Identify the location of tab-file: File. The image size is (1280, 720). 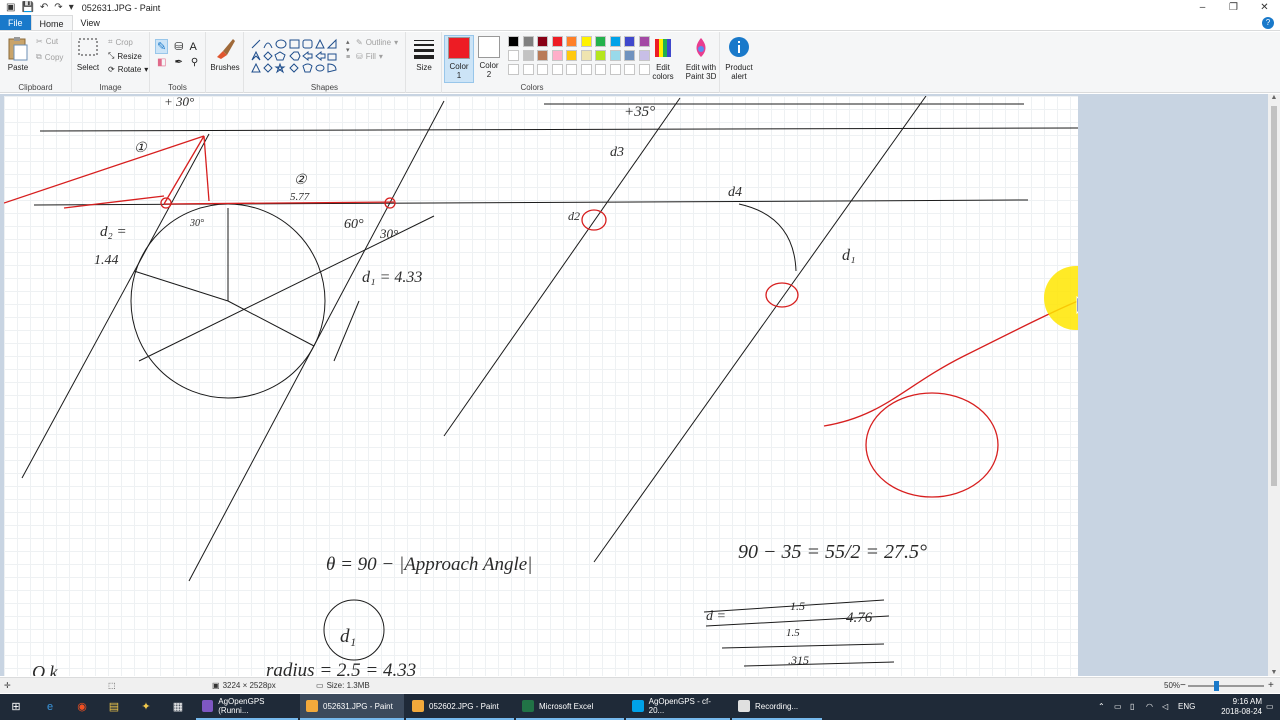
(15, 22).